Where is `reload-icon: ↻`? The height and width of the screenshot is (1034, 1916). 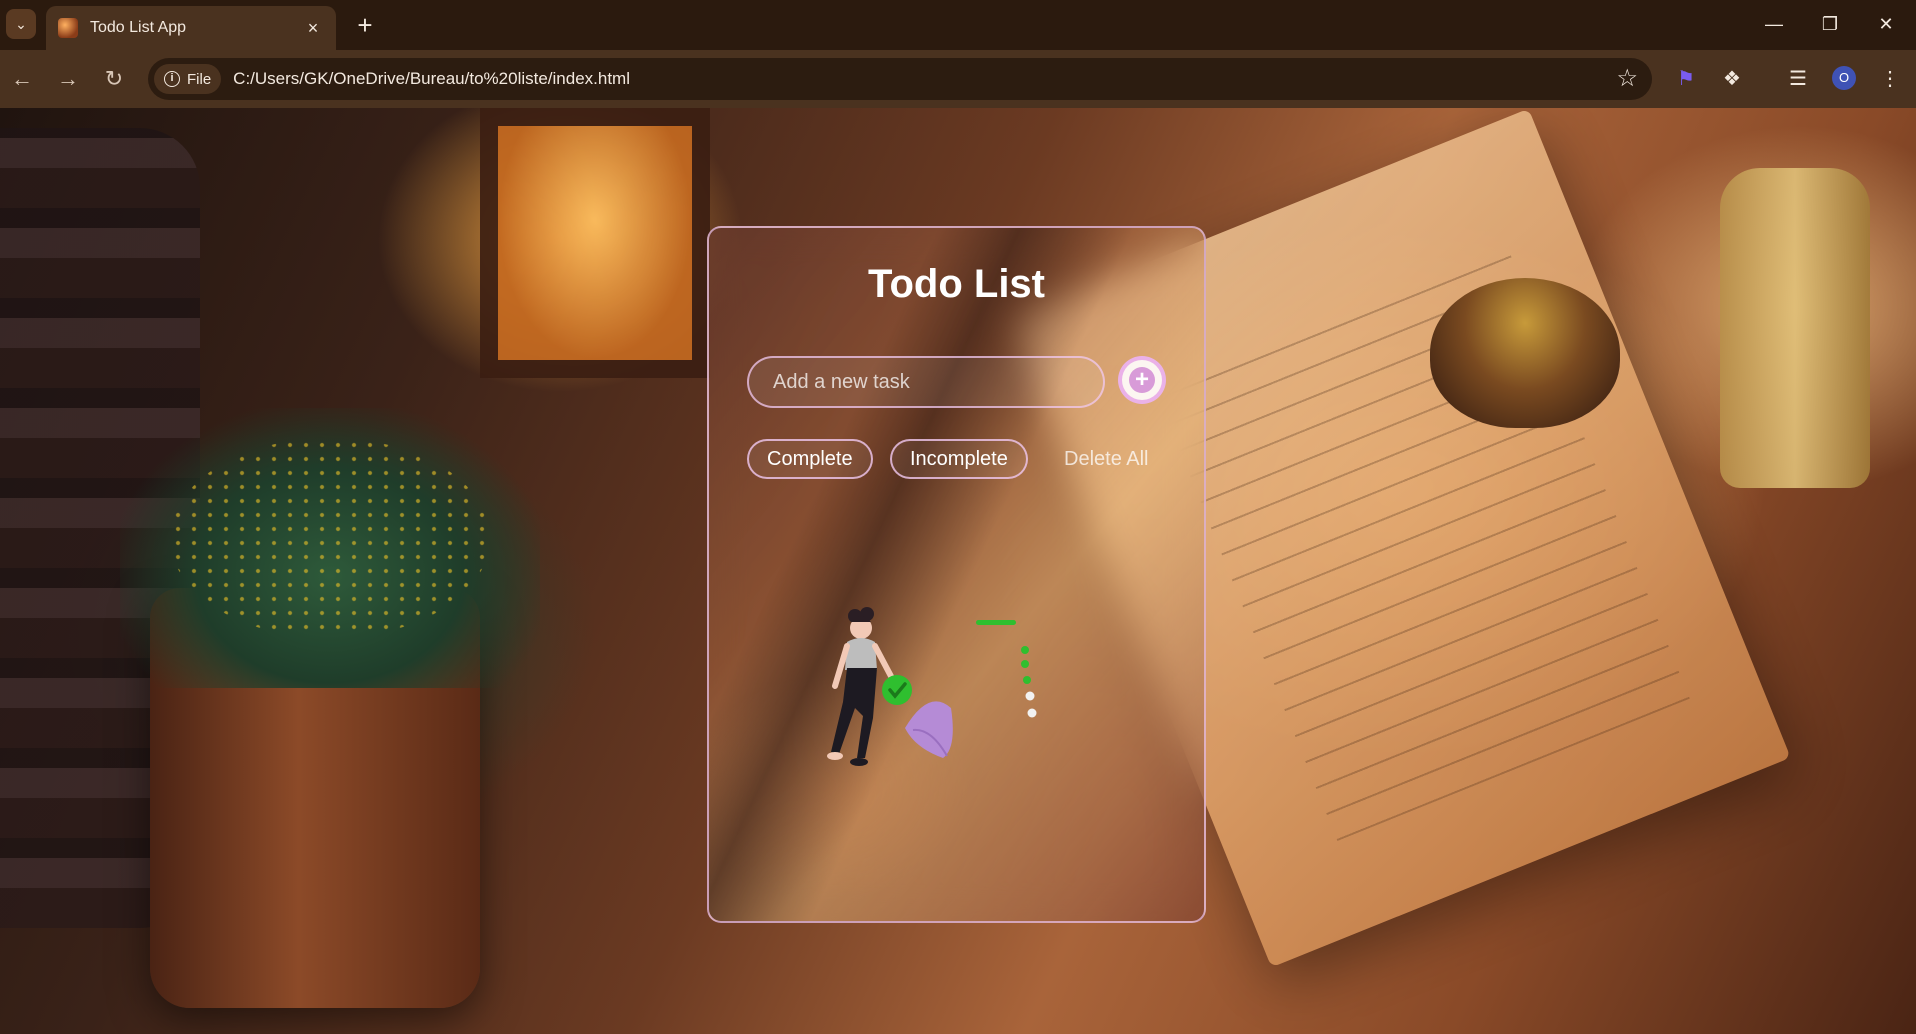 reload-icon: ↻ is located at coordinates (114, 79).